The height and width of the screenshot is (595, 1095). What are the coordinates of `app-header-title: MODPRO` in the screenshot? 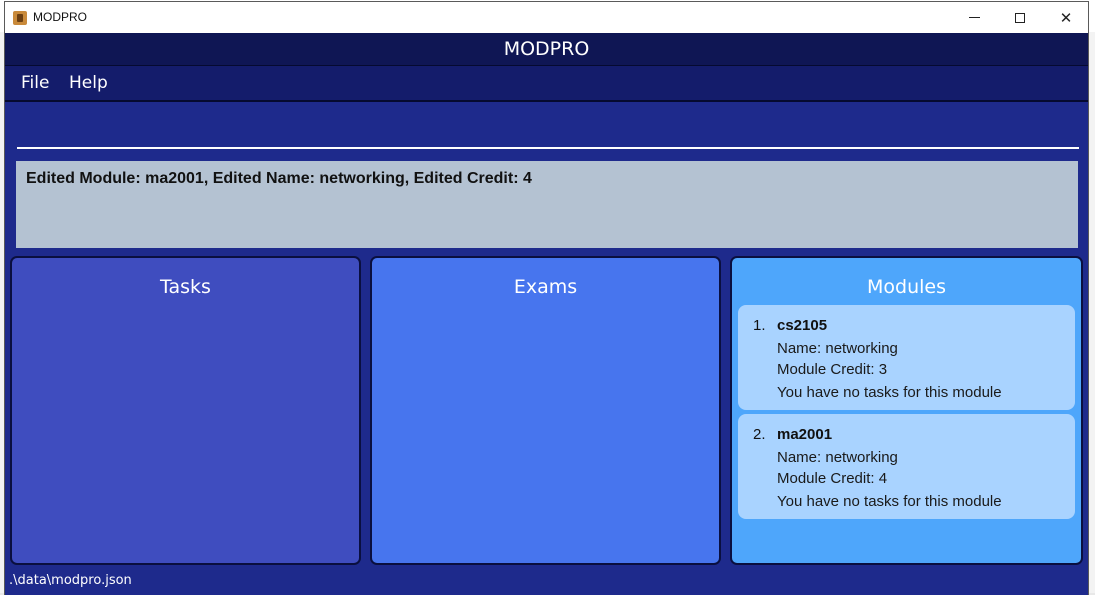 It's located at (546, 49).